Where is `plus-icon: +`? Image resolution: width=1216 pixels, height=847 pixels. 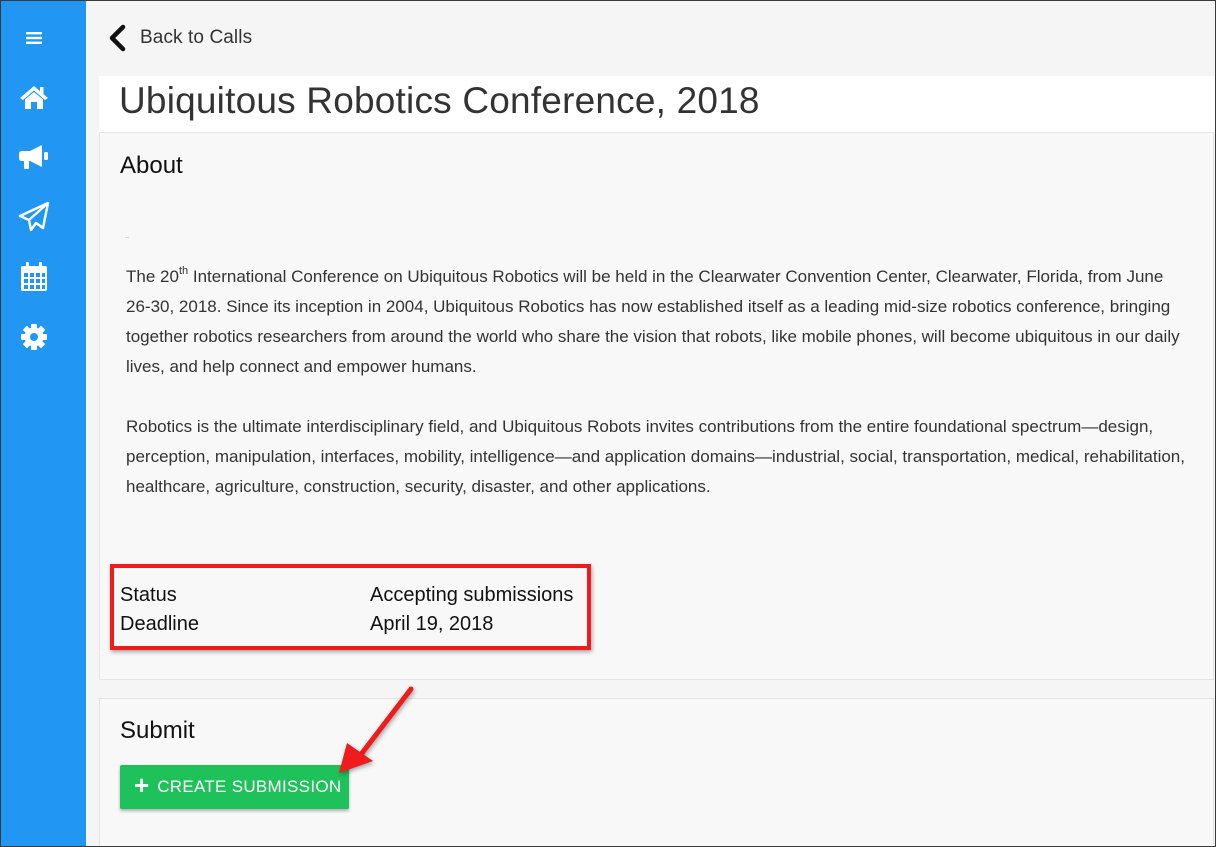 plus-icon: + is located at coordinates (142, 785).